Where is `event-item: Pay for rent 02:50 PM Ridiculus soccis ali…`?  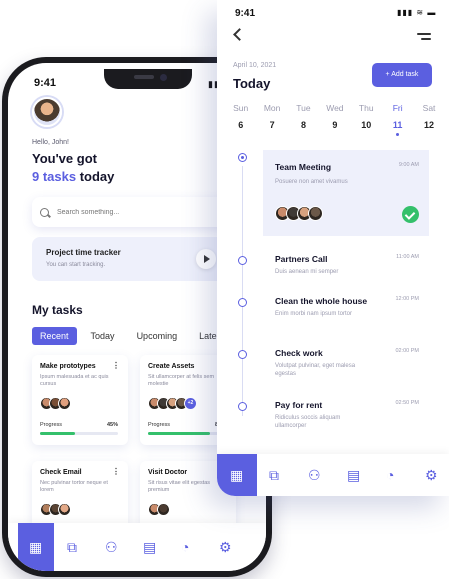
event-item: Pay for rent 02:50 PM Ridiculus soccis ali… is located at coordinates (346, 414).